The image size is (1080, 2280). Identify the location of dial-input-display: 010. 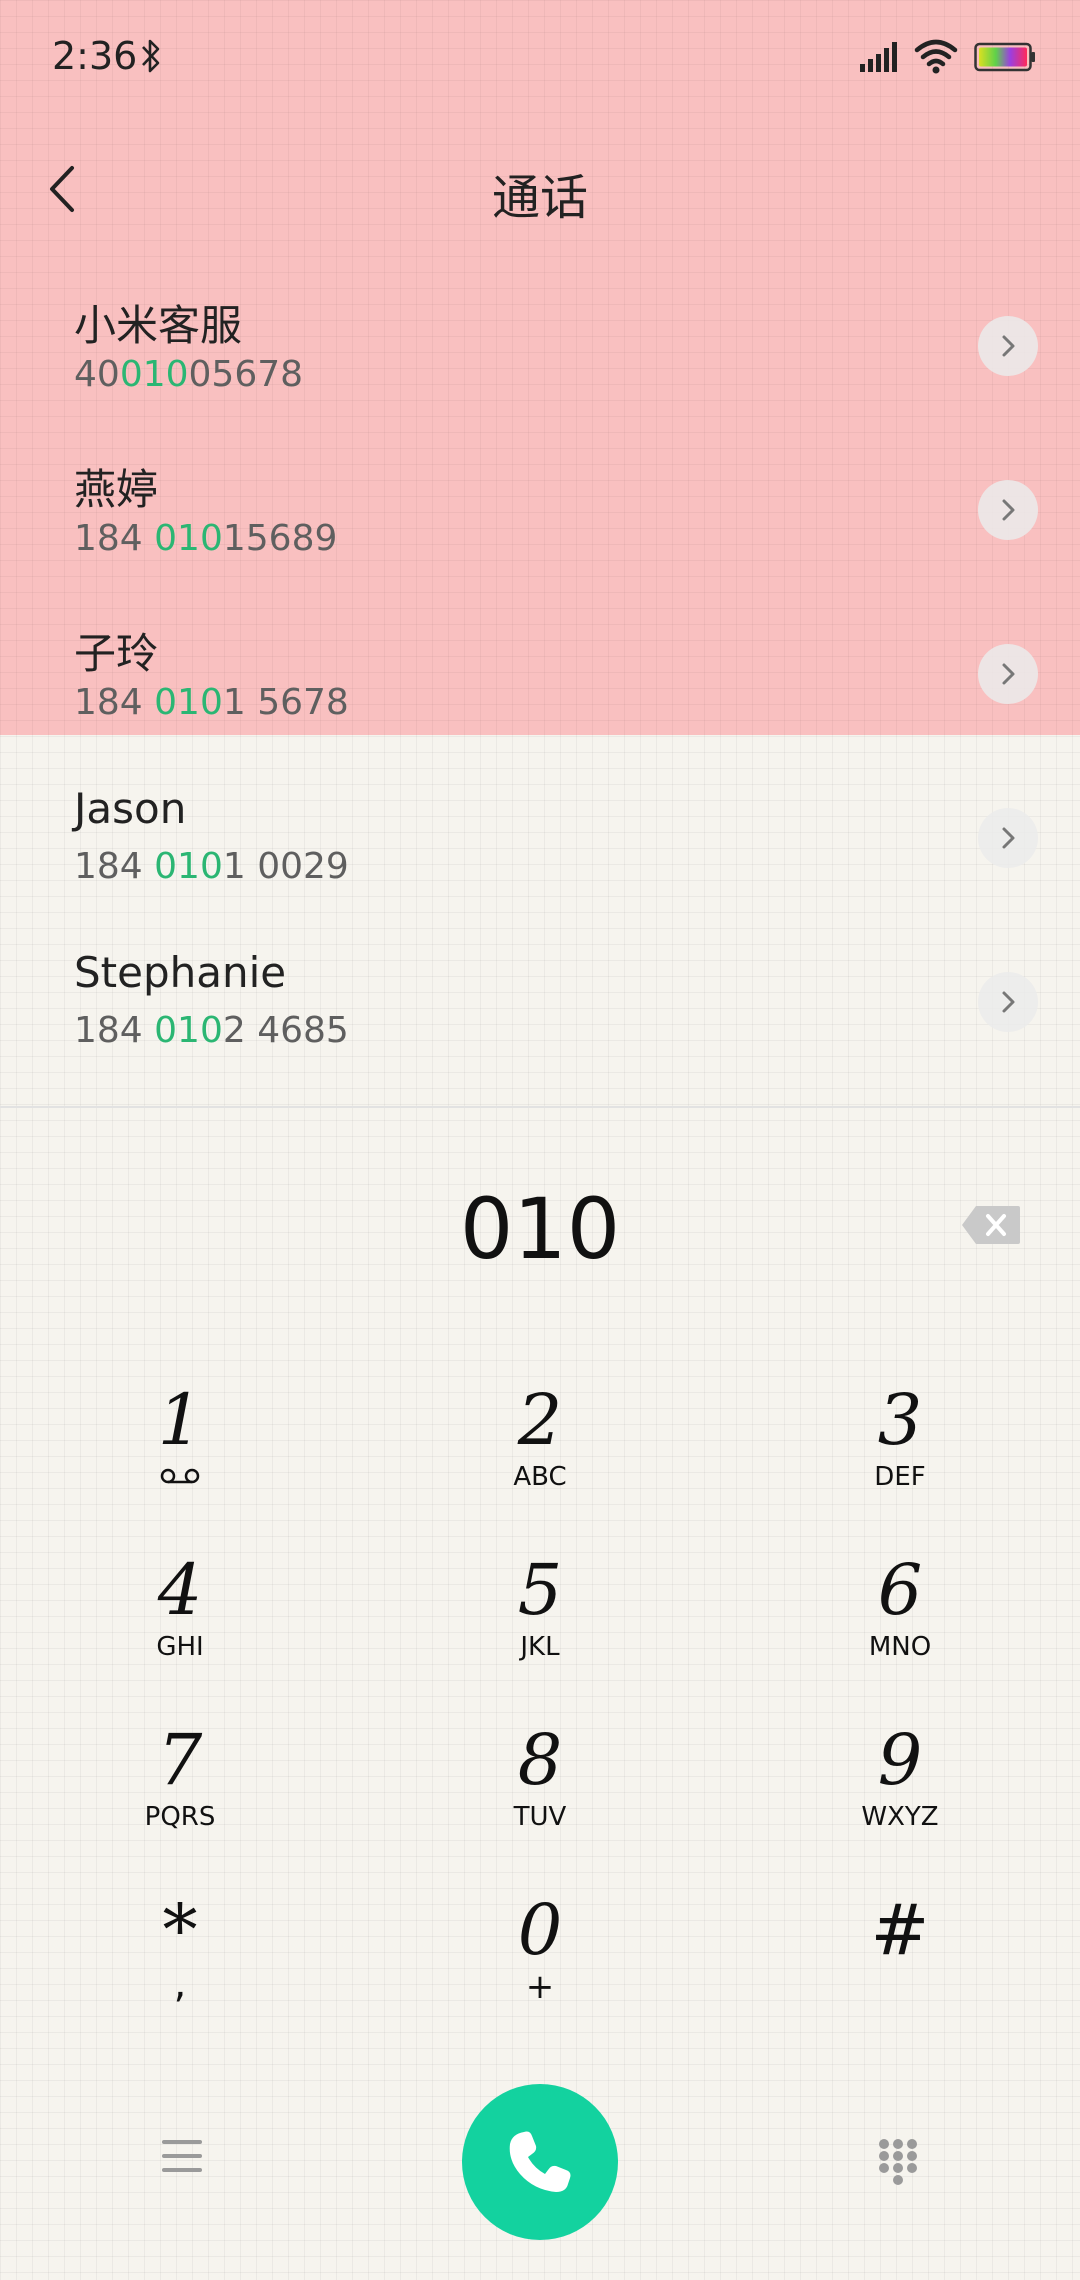
(540, 1229).